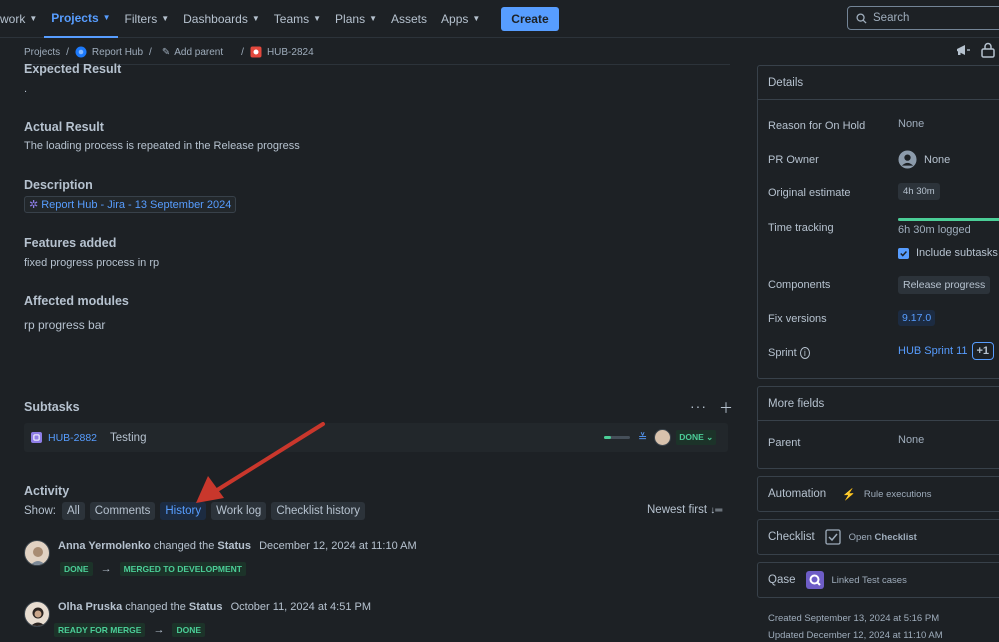  Describe the element at coordinates (691, 437) in the screenshot. I see `subtask-status-text: DONE` at that location.